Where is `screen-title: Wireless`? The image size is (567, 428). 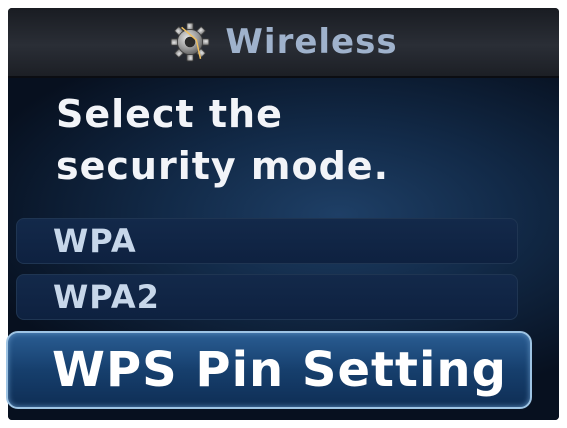
screen-title: Wireless is located at coordinates (311, 42).